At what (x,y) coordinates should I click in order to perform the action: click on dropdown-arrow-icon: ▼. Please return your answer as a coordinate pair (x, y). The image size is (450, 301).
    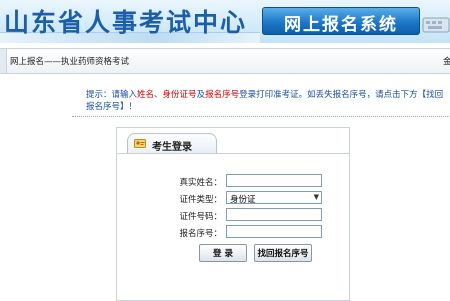
    Looking at the image, I should click on (316, 197).